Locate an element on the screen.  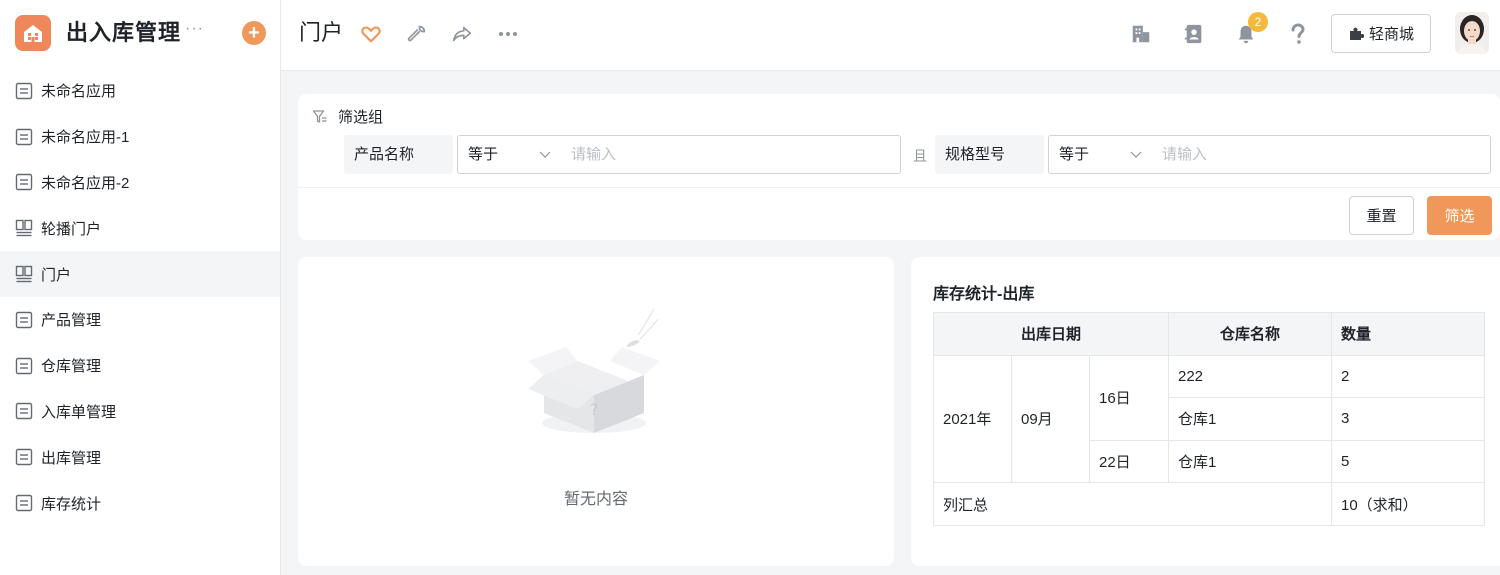
app-header: 出入库管理 ··· + is located at coordinates (140, 35).